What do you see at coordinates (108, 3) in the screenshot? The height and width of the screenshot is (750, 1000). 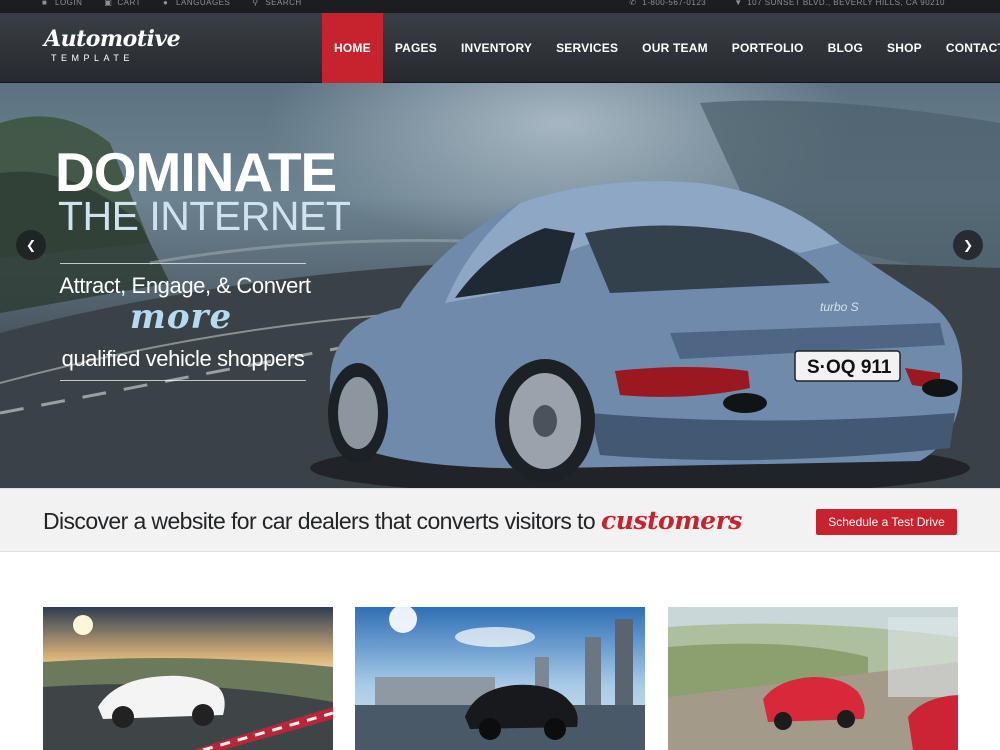 I see `cart-icon: ▣` at bounding box center [108, 3].